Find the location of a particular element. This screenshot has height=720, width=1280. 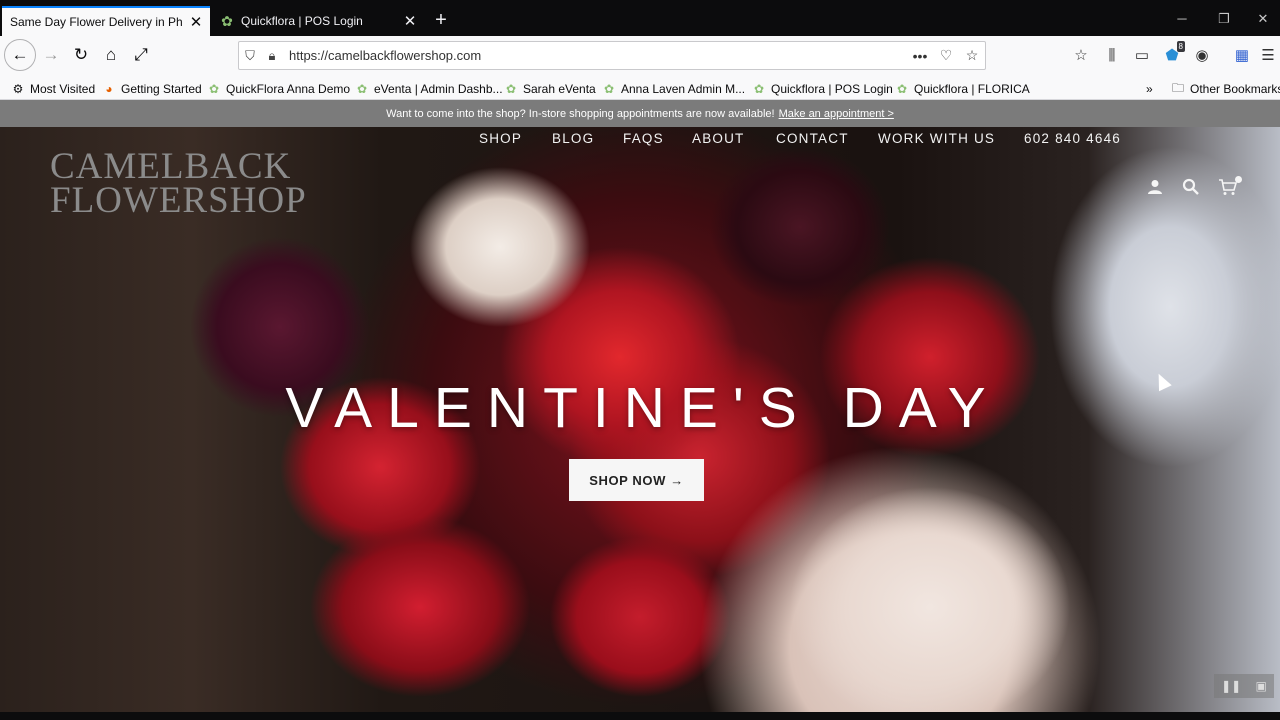

bookmark-quickflora-anna-demo: ✿ QuickFlora Anna Demo is located at coordinates (278, 89).